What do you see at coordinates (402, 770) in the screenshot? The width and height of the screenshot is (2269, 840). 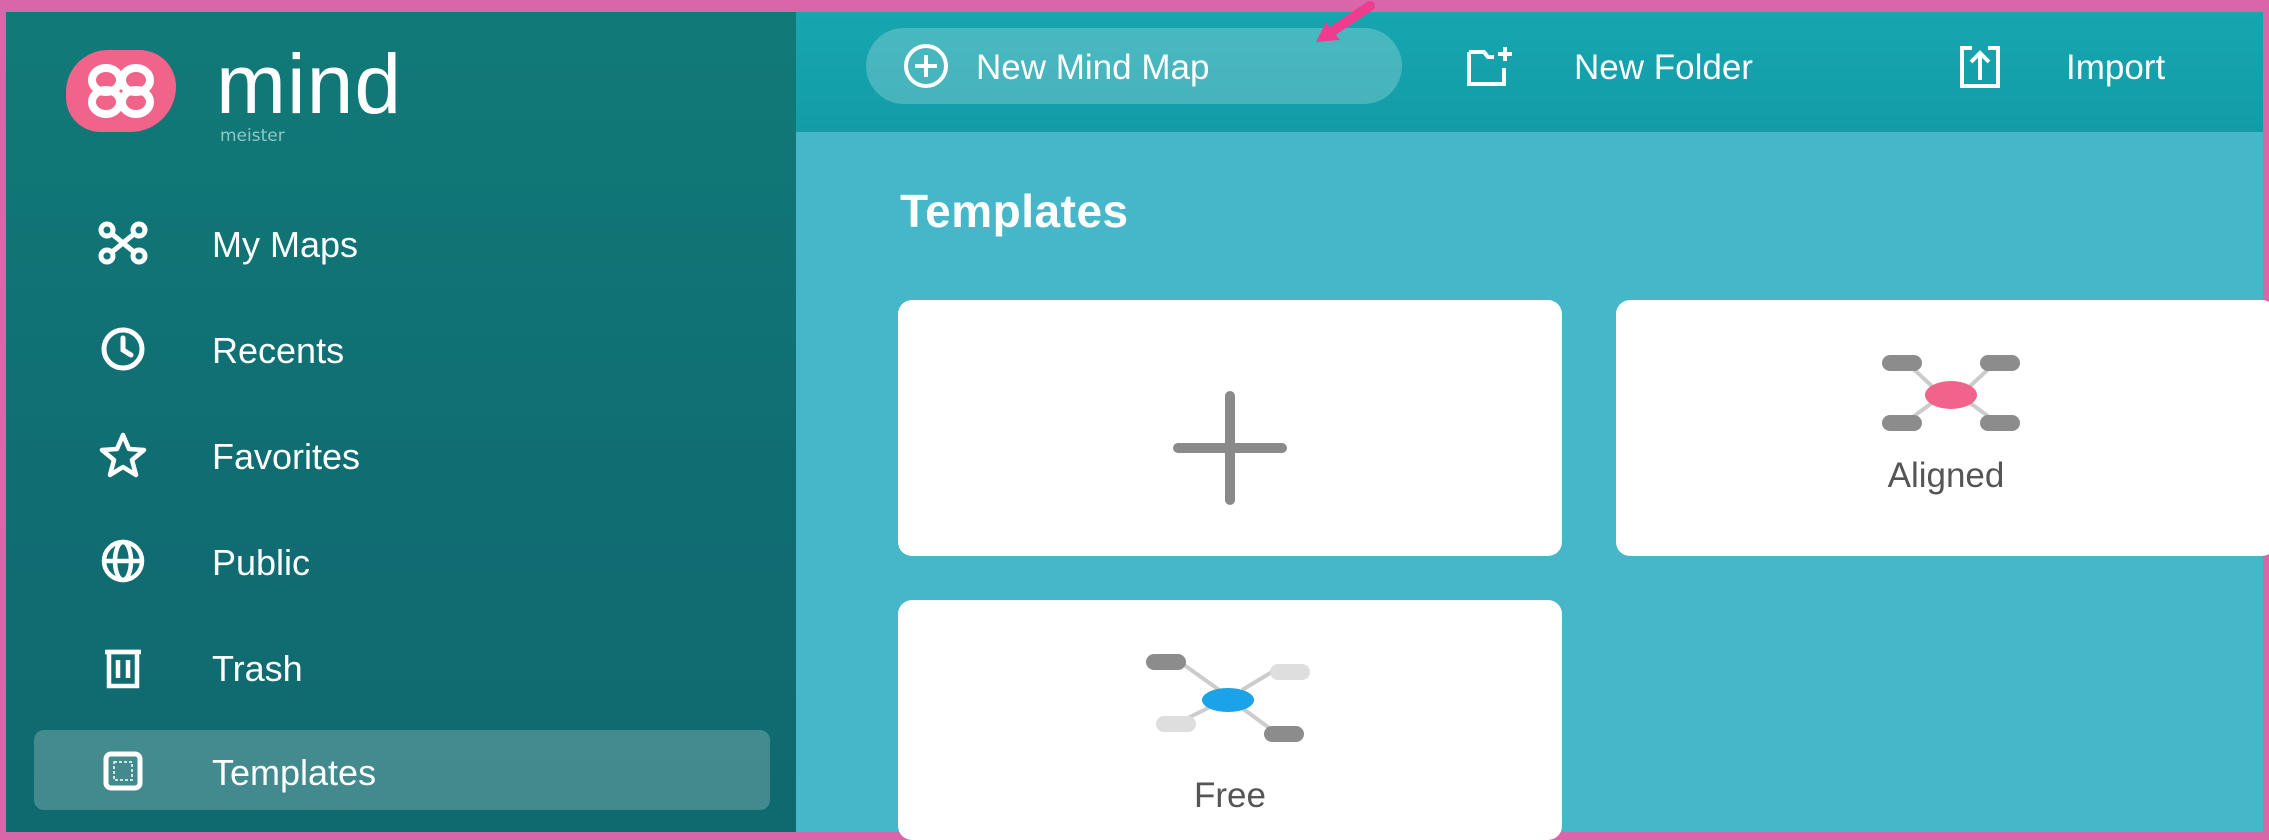 I see `sidebar-item-templates: Templates` at bounding box center [402, 770].